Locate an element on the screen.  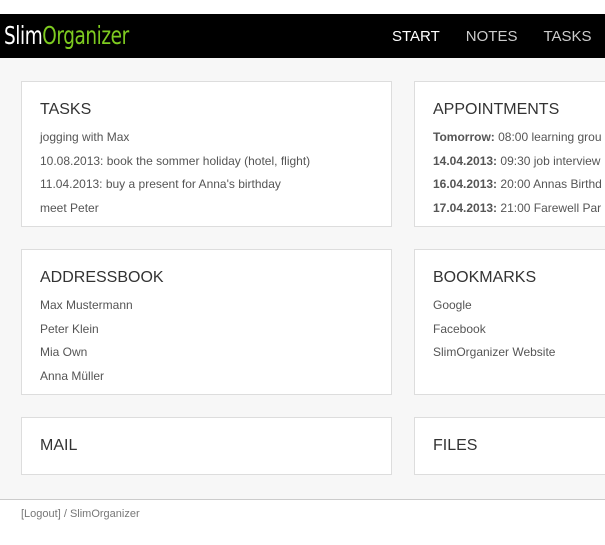
task-item: jogging with Max is located at coordinates (215, 138).